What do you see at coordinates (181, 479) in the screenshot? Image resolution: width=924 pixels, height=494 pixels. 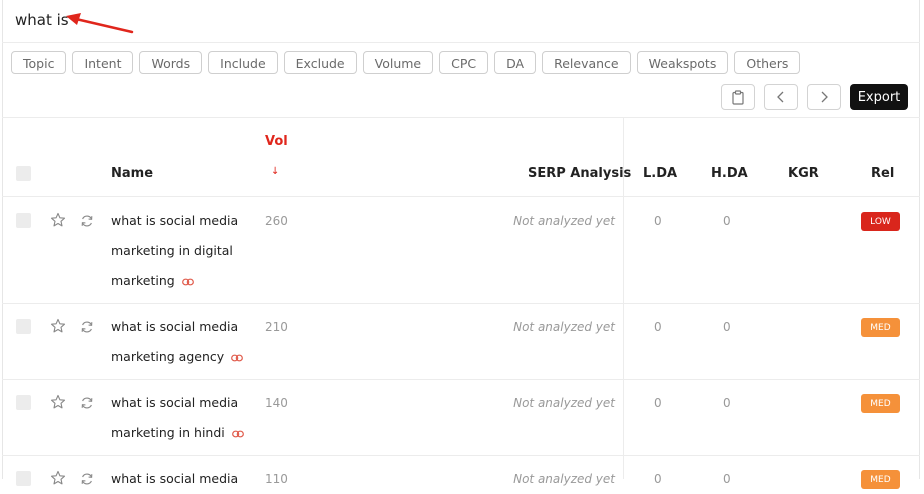 I see `keyword-name: what is social media` at bounding box center [181, 479].